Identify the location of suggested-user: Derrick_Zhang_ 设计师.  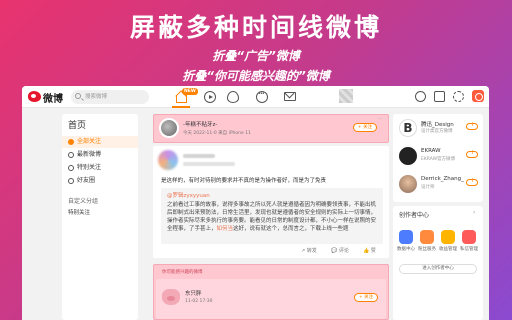
(438, 185).